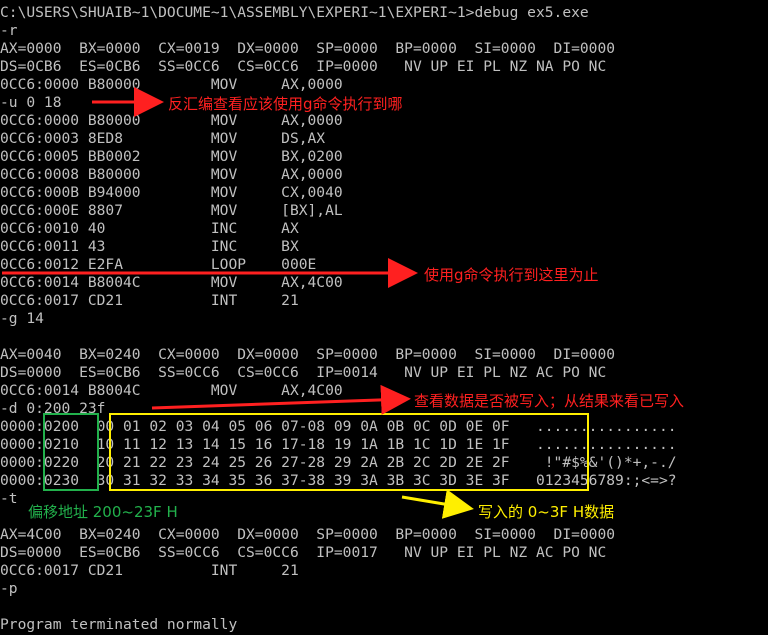 This screenshot has height=635, width=768. Describe the element at coordinates (349, 452) in the screenshot. I see `hex-data-highlight` at that location.